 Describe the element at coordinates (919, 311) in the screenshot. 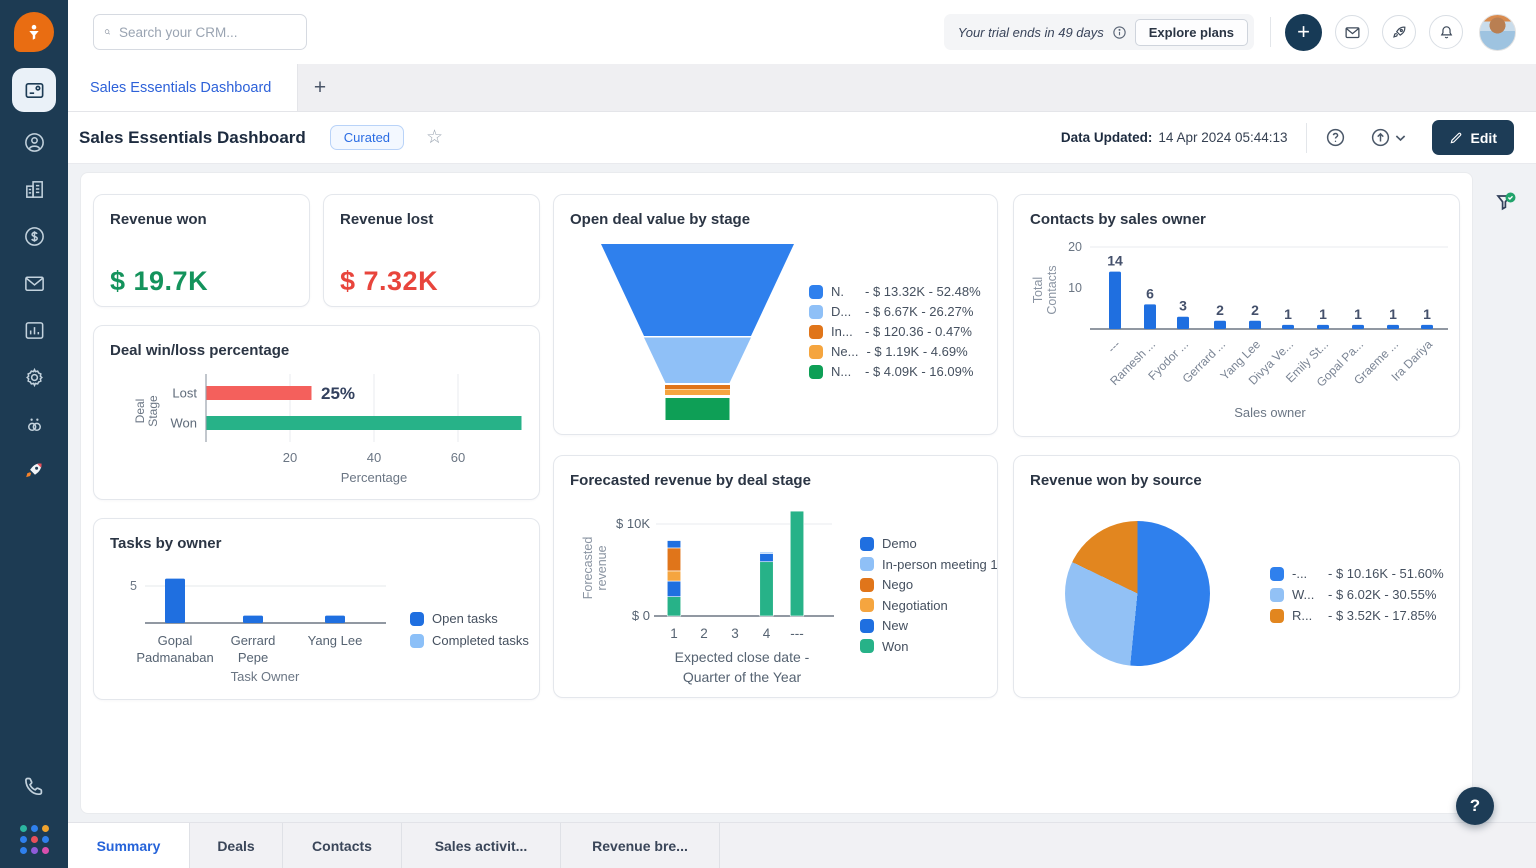

I see `legend-value: - $ 6.67K - 26.27%` at that location.